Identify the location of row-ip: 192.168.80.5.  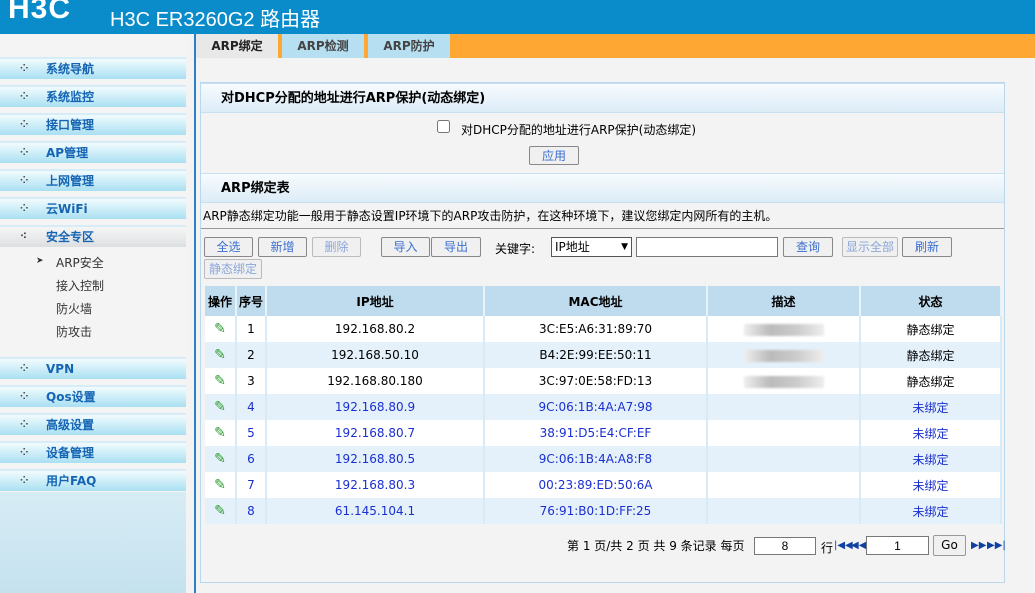
(375, 459).